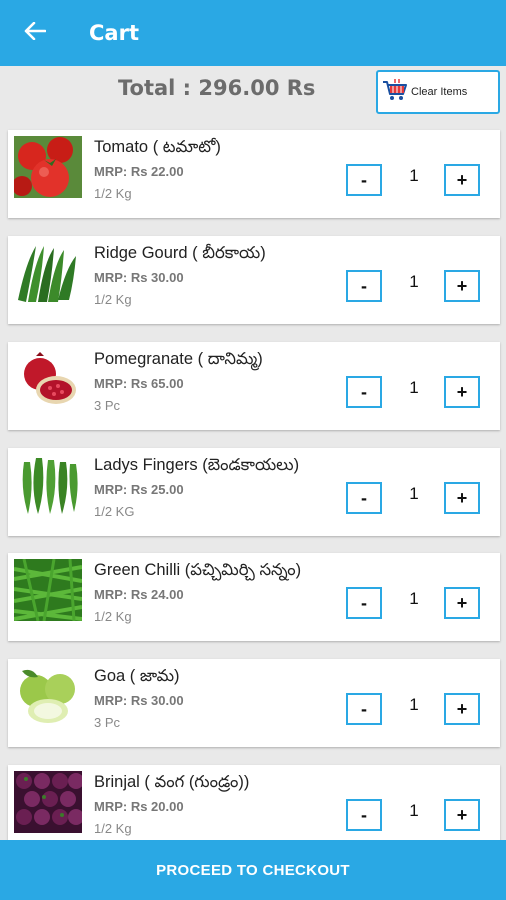  Describe the element at coordinates (137, 676) in the screenshot. I see `item-name: Goa ( జామ)` at that location.